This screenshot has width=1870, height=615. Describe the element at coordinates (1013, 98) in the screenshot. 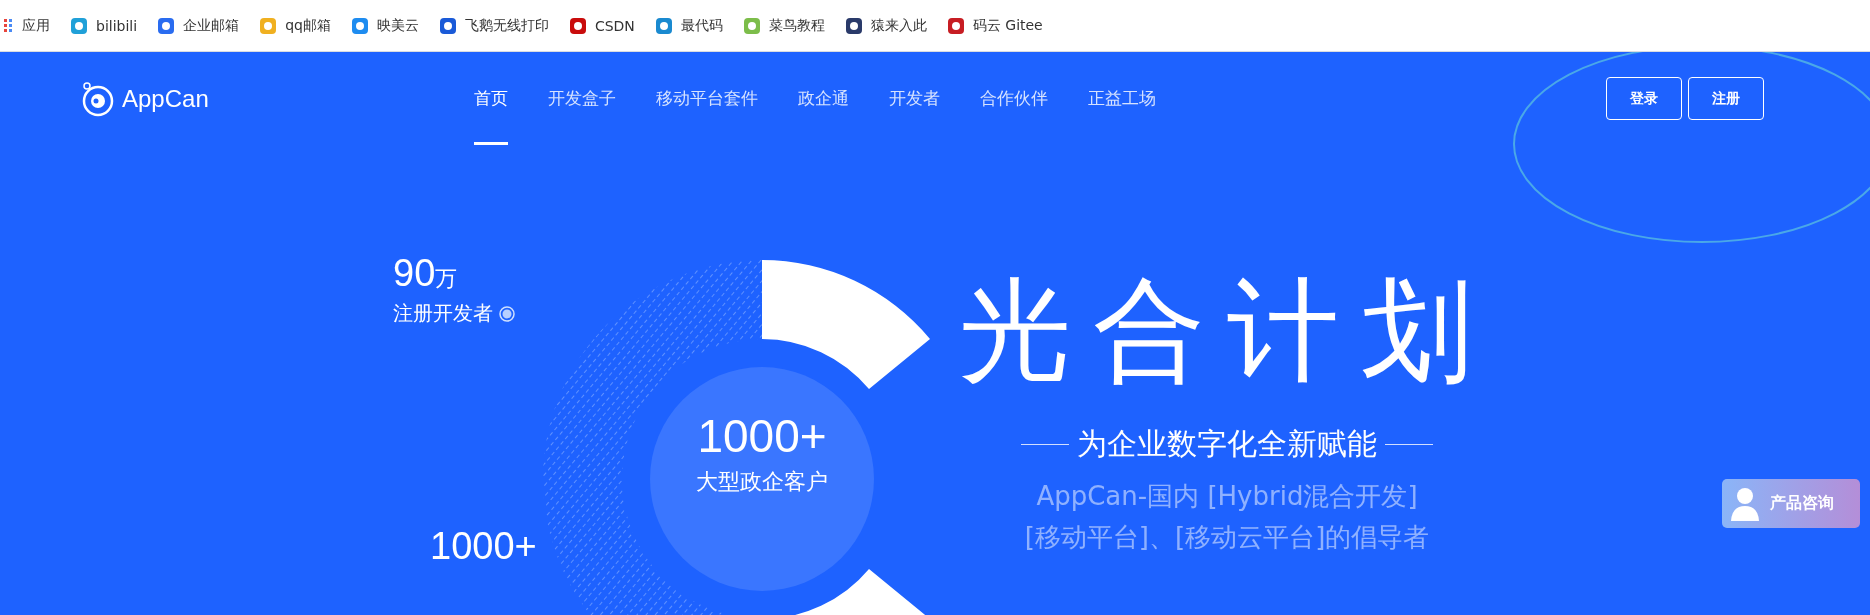

I see `nav-tab: 合作伙伴` at that location.